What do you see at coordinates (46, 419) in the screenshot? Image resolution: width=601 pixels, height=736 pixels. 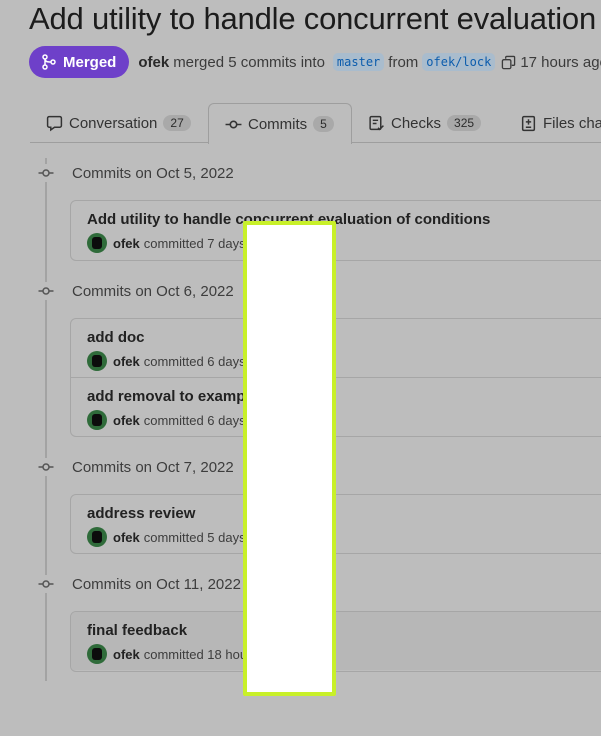 I see `timeline-line` at bounding box center [46, 419].